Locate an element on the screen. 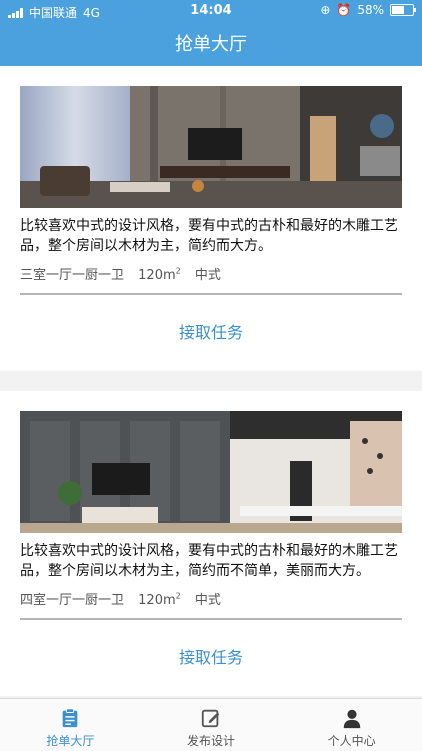 The height and width of the screenshot is (751, 422). tab-label: 个人中心 is located at coordinates (351, 741).